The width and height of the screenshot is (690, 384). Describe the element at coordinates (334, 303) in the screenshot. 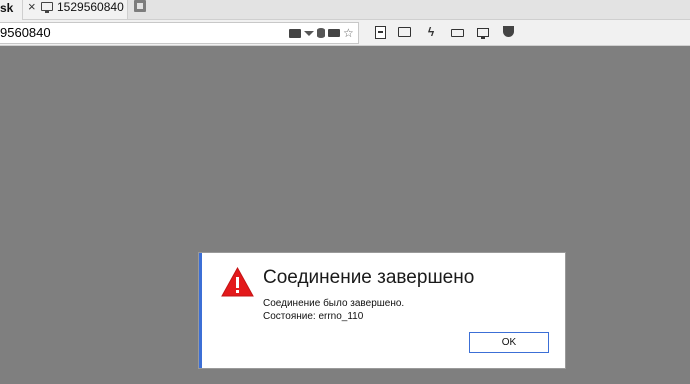

I see `dialog-message: Соединение было завершено.` at that location.